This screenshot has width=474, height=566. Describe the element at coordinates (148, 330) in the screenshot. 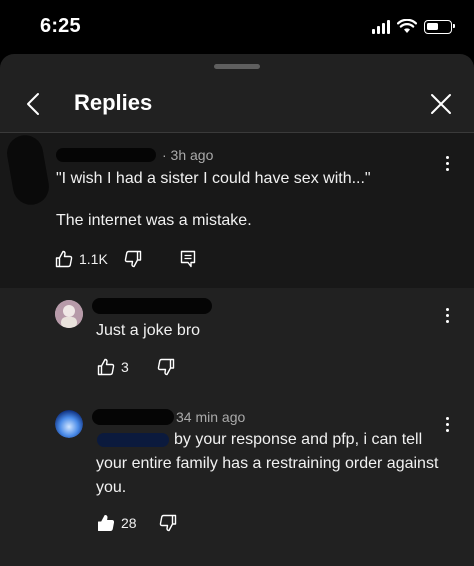

I see `comment-text: Just a joke bro` at that location.